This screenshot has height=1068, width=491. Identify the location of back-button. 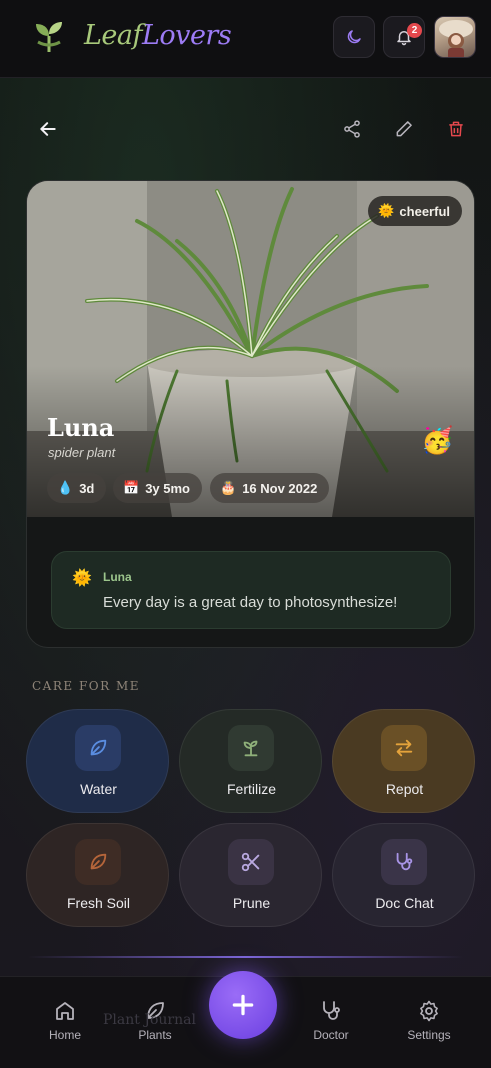
(48, 129).